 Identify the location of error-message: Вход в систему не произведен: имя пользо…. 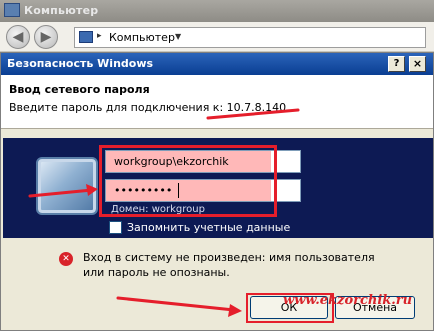
(229, 265).